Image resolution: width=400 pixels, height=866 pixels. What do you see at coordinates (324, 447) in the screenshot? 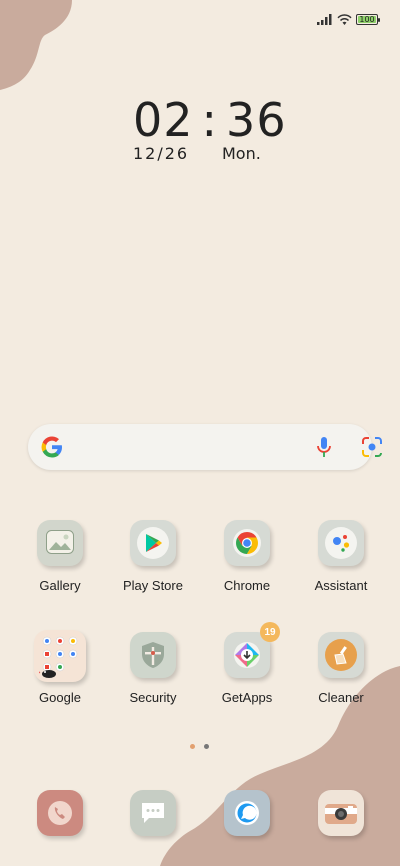
I see `microphone-icon` at bounding box center [324, 447].